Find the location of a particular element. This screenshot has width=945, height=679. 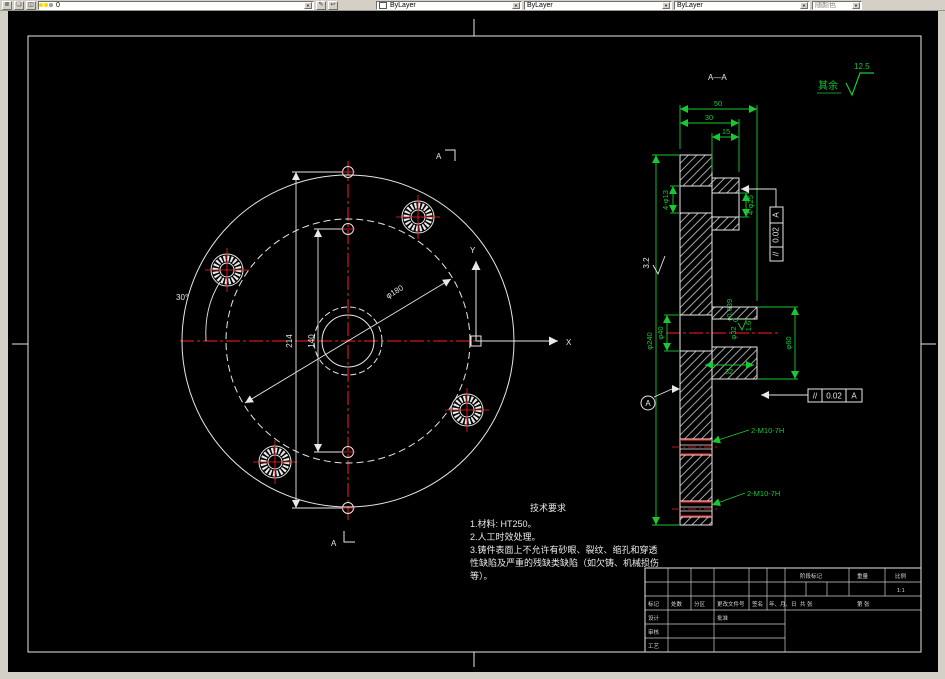

dim-140-label: 140 is located at coordinates (311, 341).